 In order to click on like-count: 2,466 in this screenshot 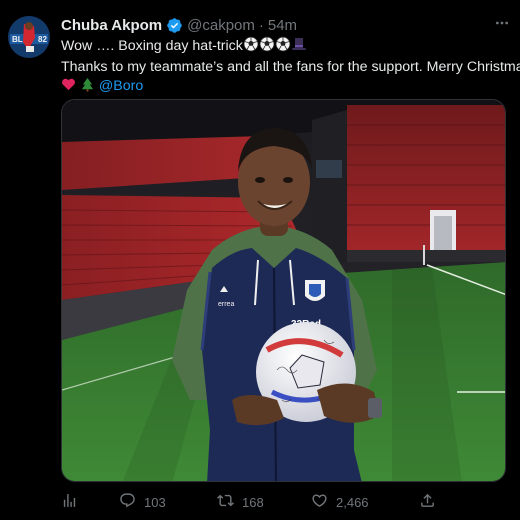, I will do `click(352, 502)`.